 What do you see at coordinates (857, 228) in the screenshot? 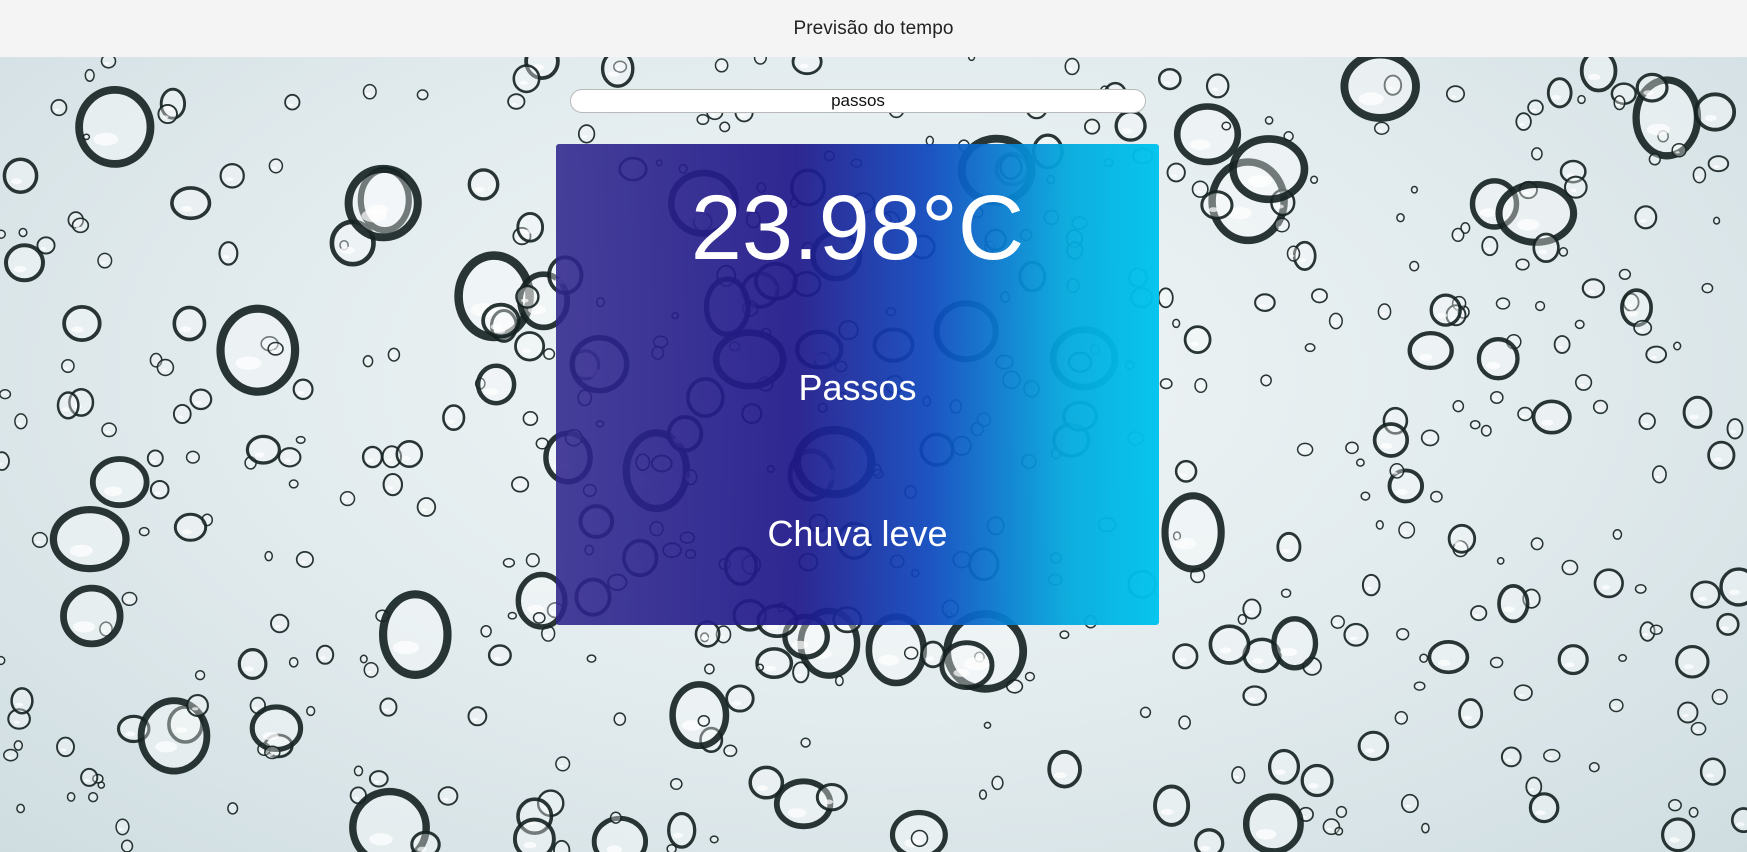
I see `temperature-value: 23.98°C` at bounding box center [857, 228].